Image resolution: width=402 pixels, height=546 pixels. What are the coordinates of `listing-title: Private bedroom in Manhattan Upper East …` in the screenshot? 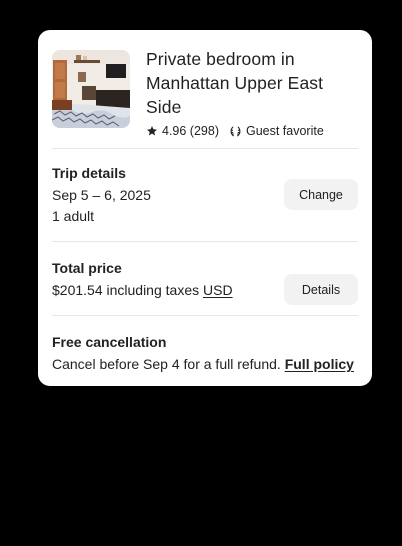 It's located at (235, 83).